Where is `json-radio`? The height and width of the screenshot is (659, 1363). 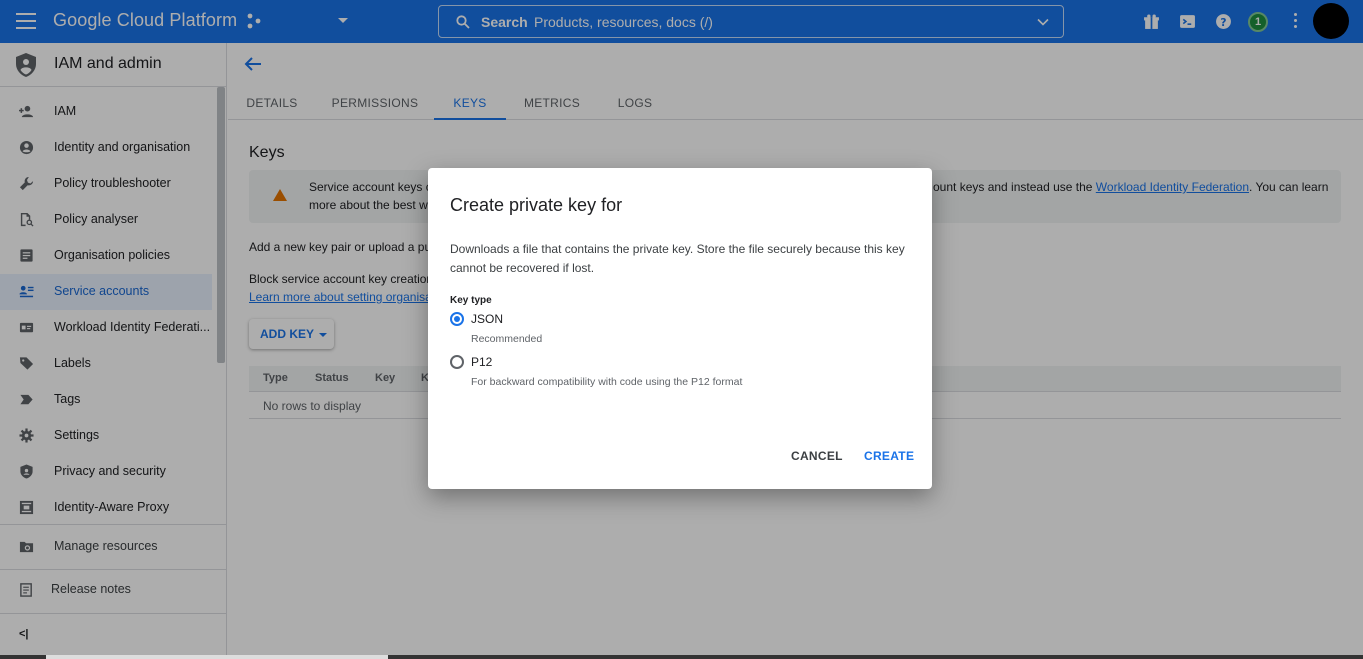 json-radio is located at coordinates (457, 319).